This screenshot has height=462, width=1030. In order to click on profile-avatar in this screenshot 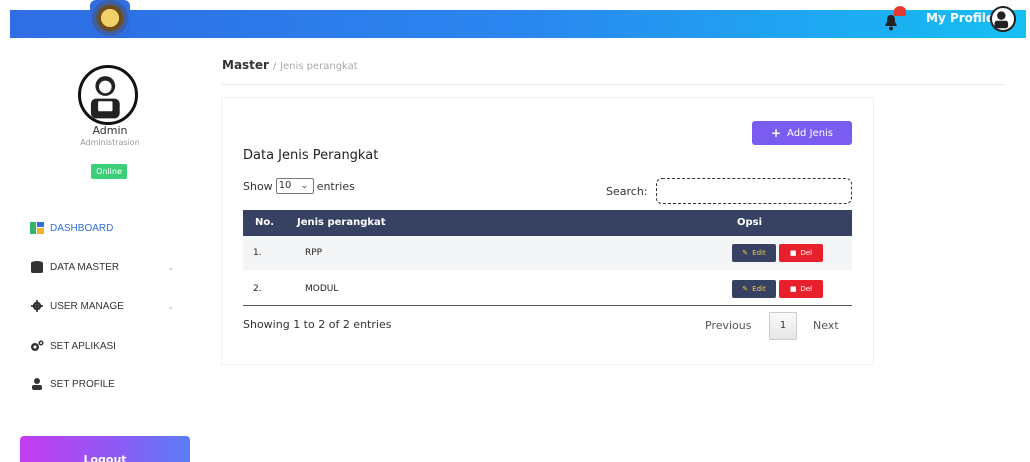, I will do `click(1003, 19)`.